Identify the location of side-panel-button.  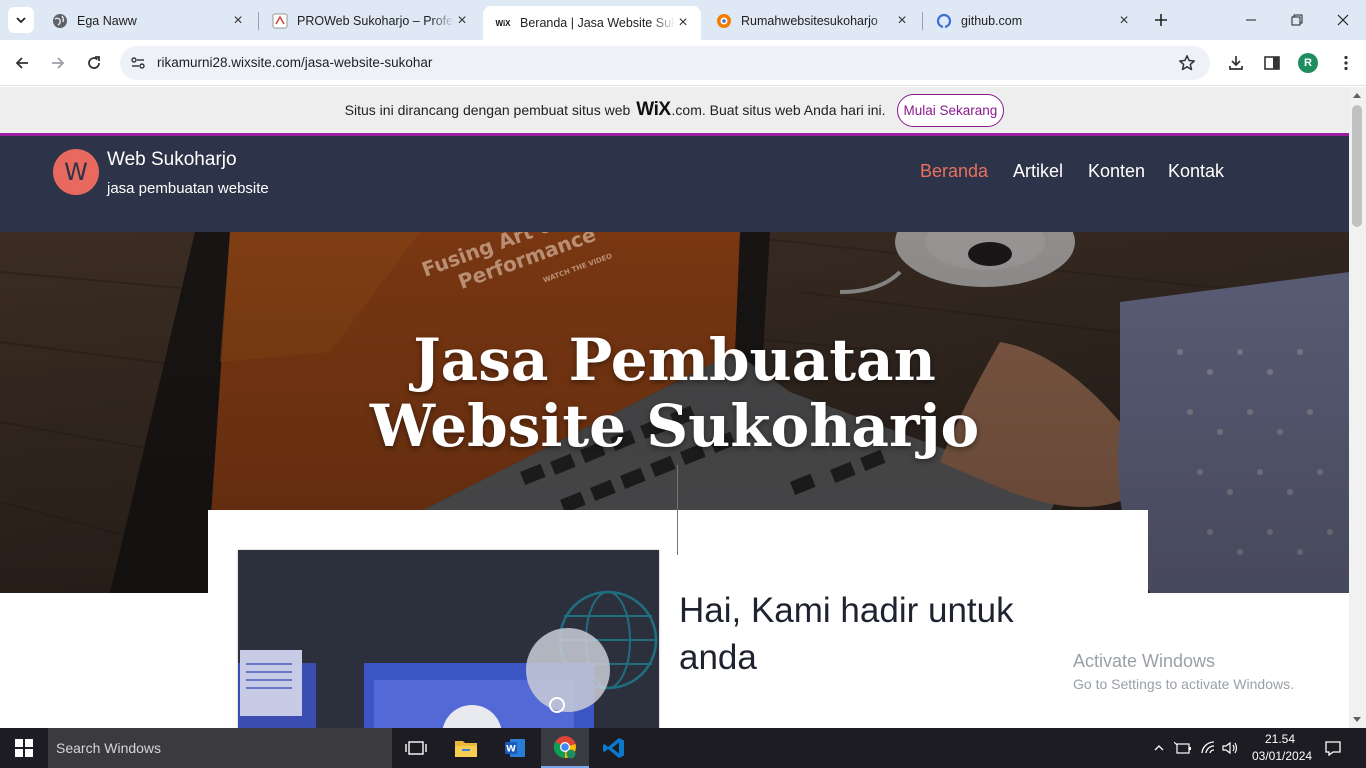
(1272, 63).